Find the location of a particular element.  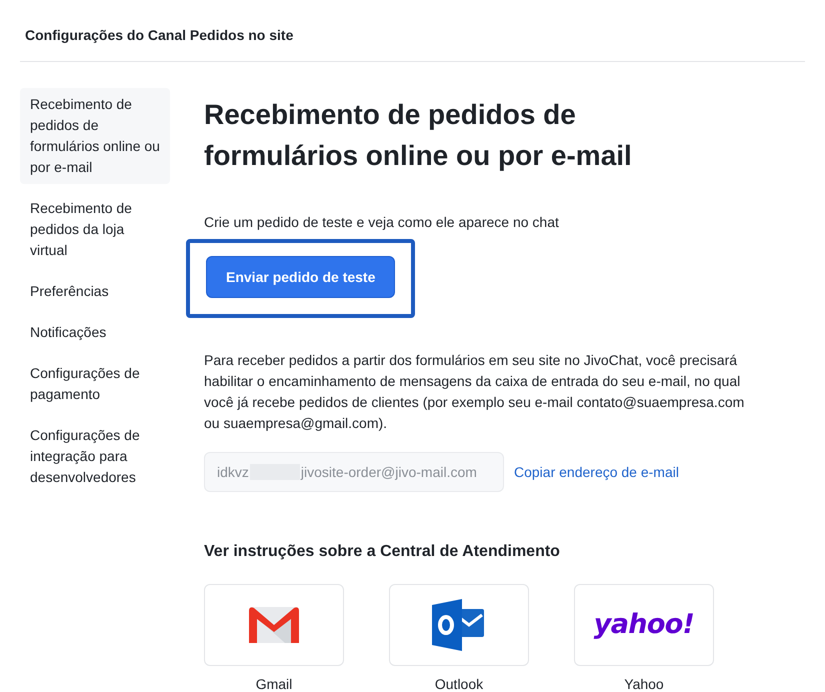

sidebar-item: Recebimento de pedidos de formulários online ou por e-mail is located at coordinates (95, 136).